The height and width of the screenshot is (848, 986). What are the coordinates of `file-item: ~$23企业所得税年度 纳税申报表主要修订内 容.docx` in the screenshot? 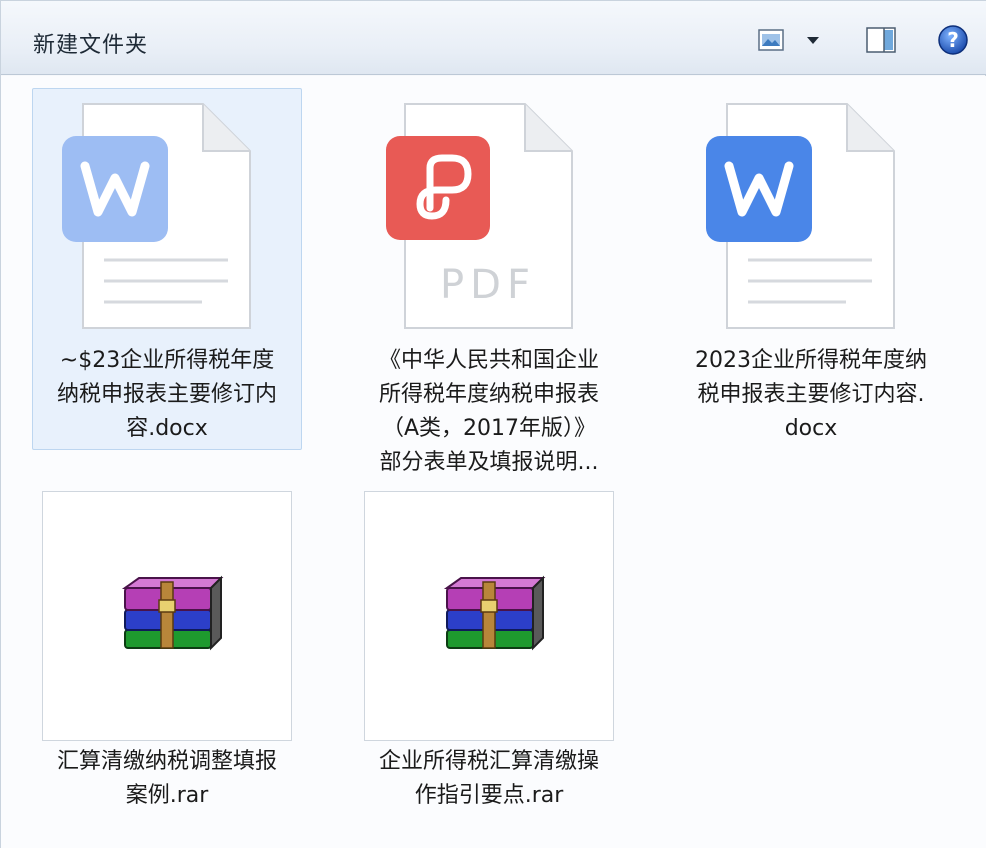 It's located at (167, 269).